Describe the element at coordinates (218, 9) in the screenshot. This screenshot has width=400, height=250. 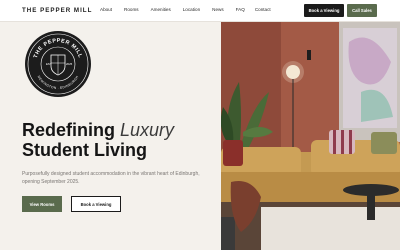
I see `nav-item-news: News` at that location.